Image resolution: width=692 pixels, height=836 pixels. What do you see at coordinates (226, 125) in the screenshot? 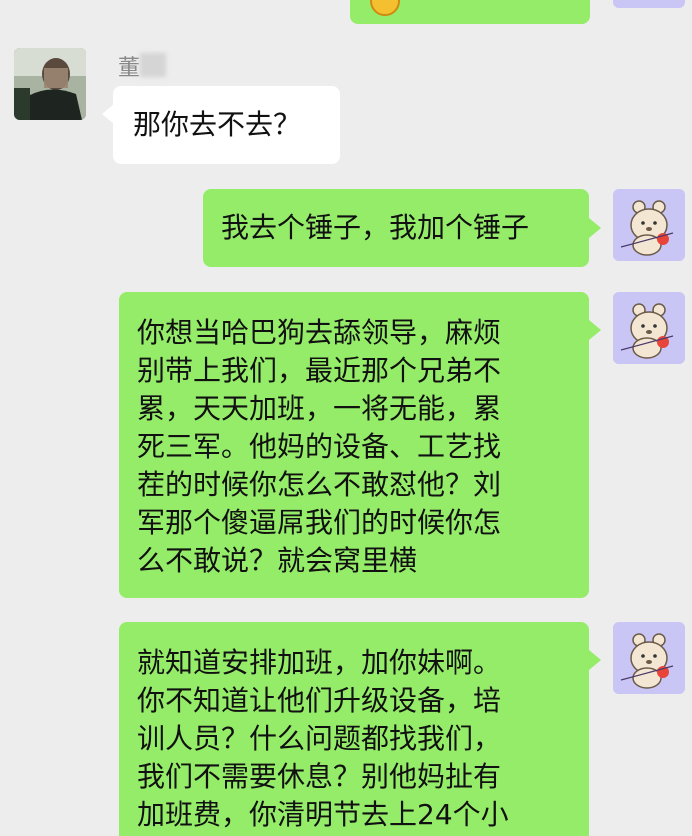
I see `message-bubble-other: 那你去不去？` at bounding box center [226, 125].